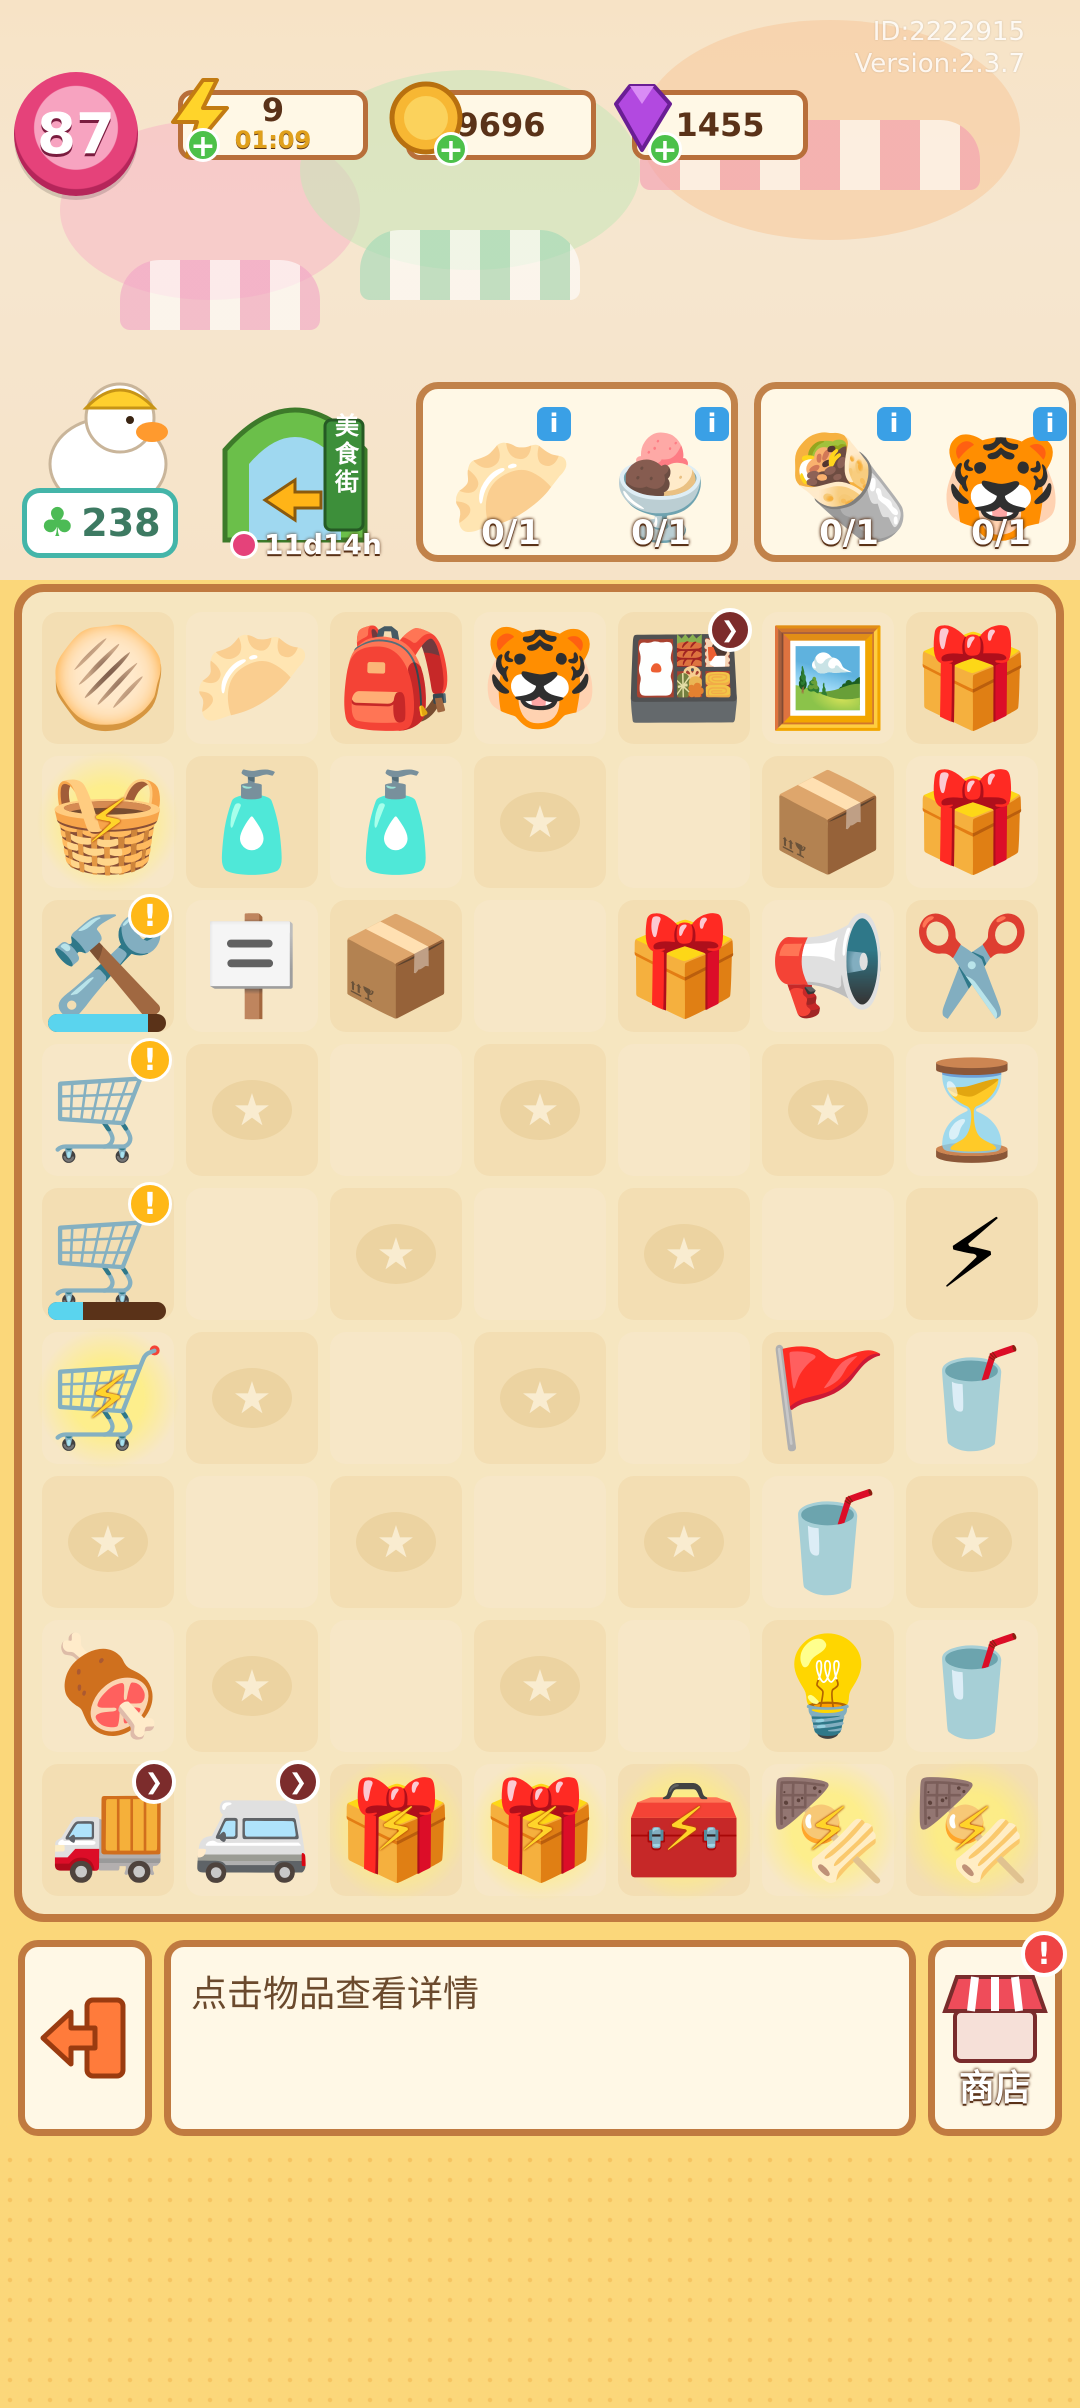 Image resolution: width=1080 pixels, height=2408 pixels. I want to click on open-sign-icon: 🪧, so click(252, 966).